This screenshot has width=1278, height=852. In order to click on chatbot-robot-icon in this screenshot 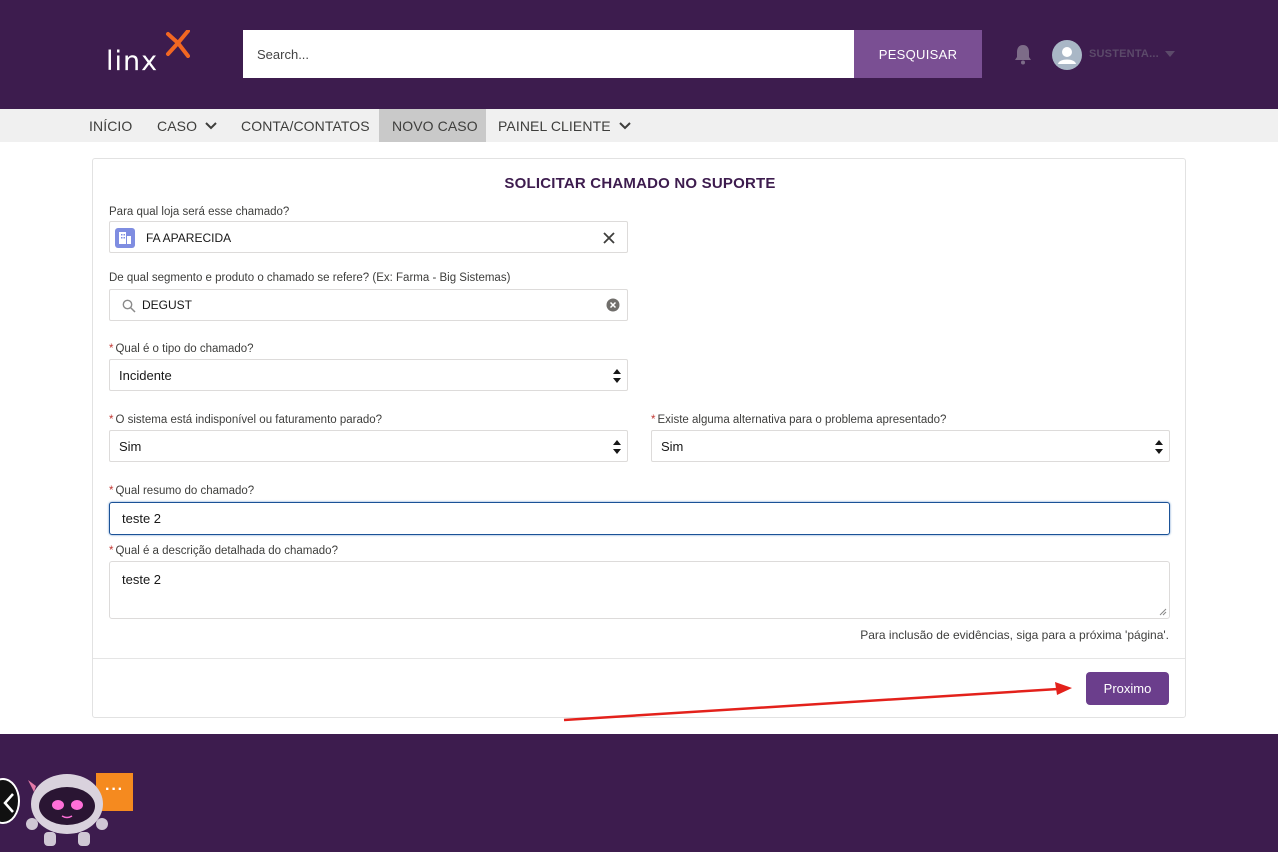, I will do `click(67, 807)`.